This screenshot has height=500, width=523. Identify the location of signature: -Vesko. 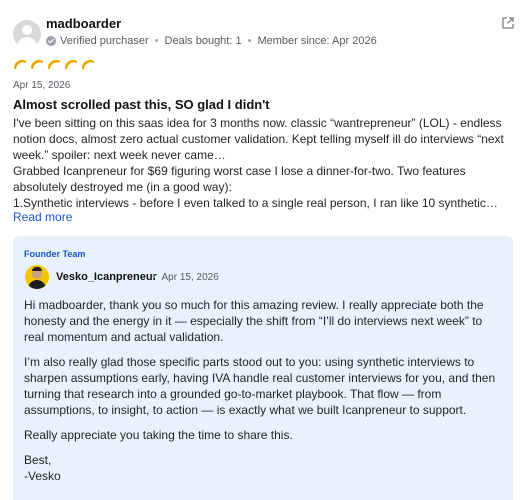
(42, 476).